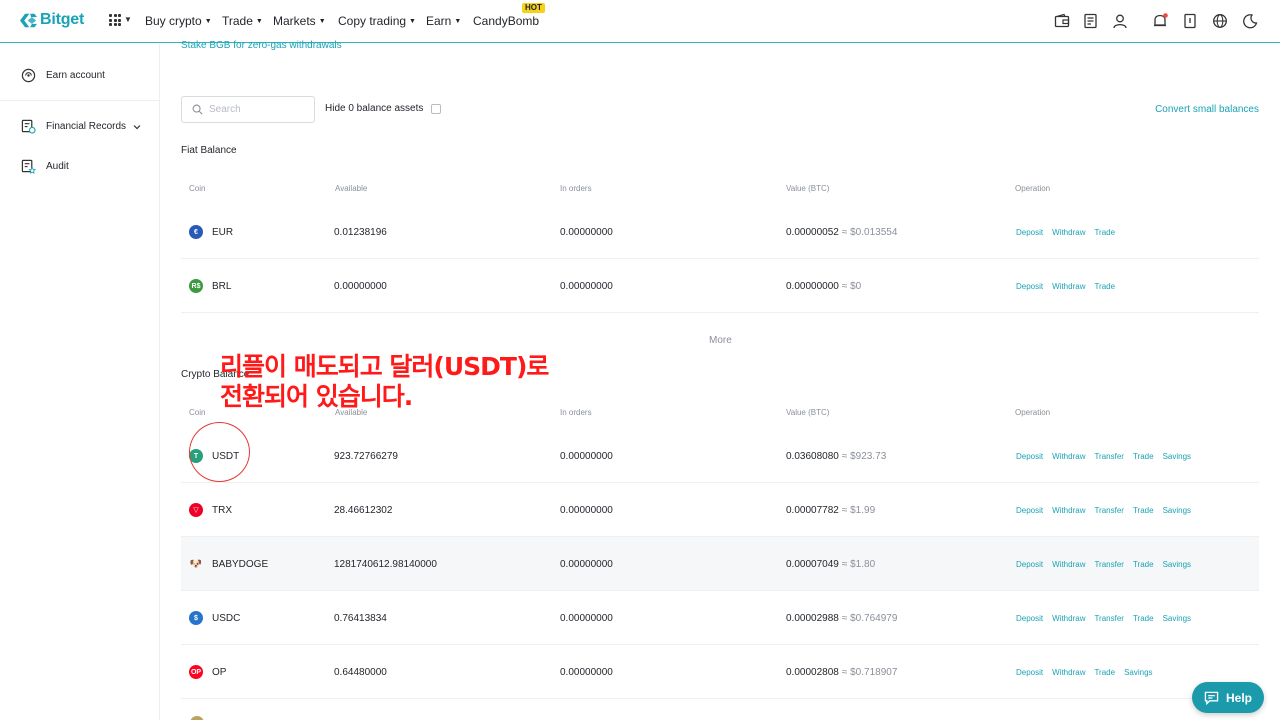 Image resolution: width=1280 pixels, height=720 pixels. I want to click on value-cell: 0.00007782 ≈ $1.99, so click(830, 510).